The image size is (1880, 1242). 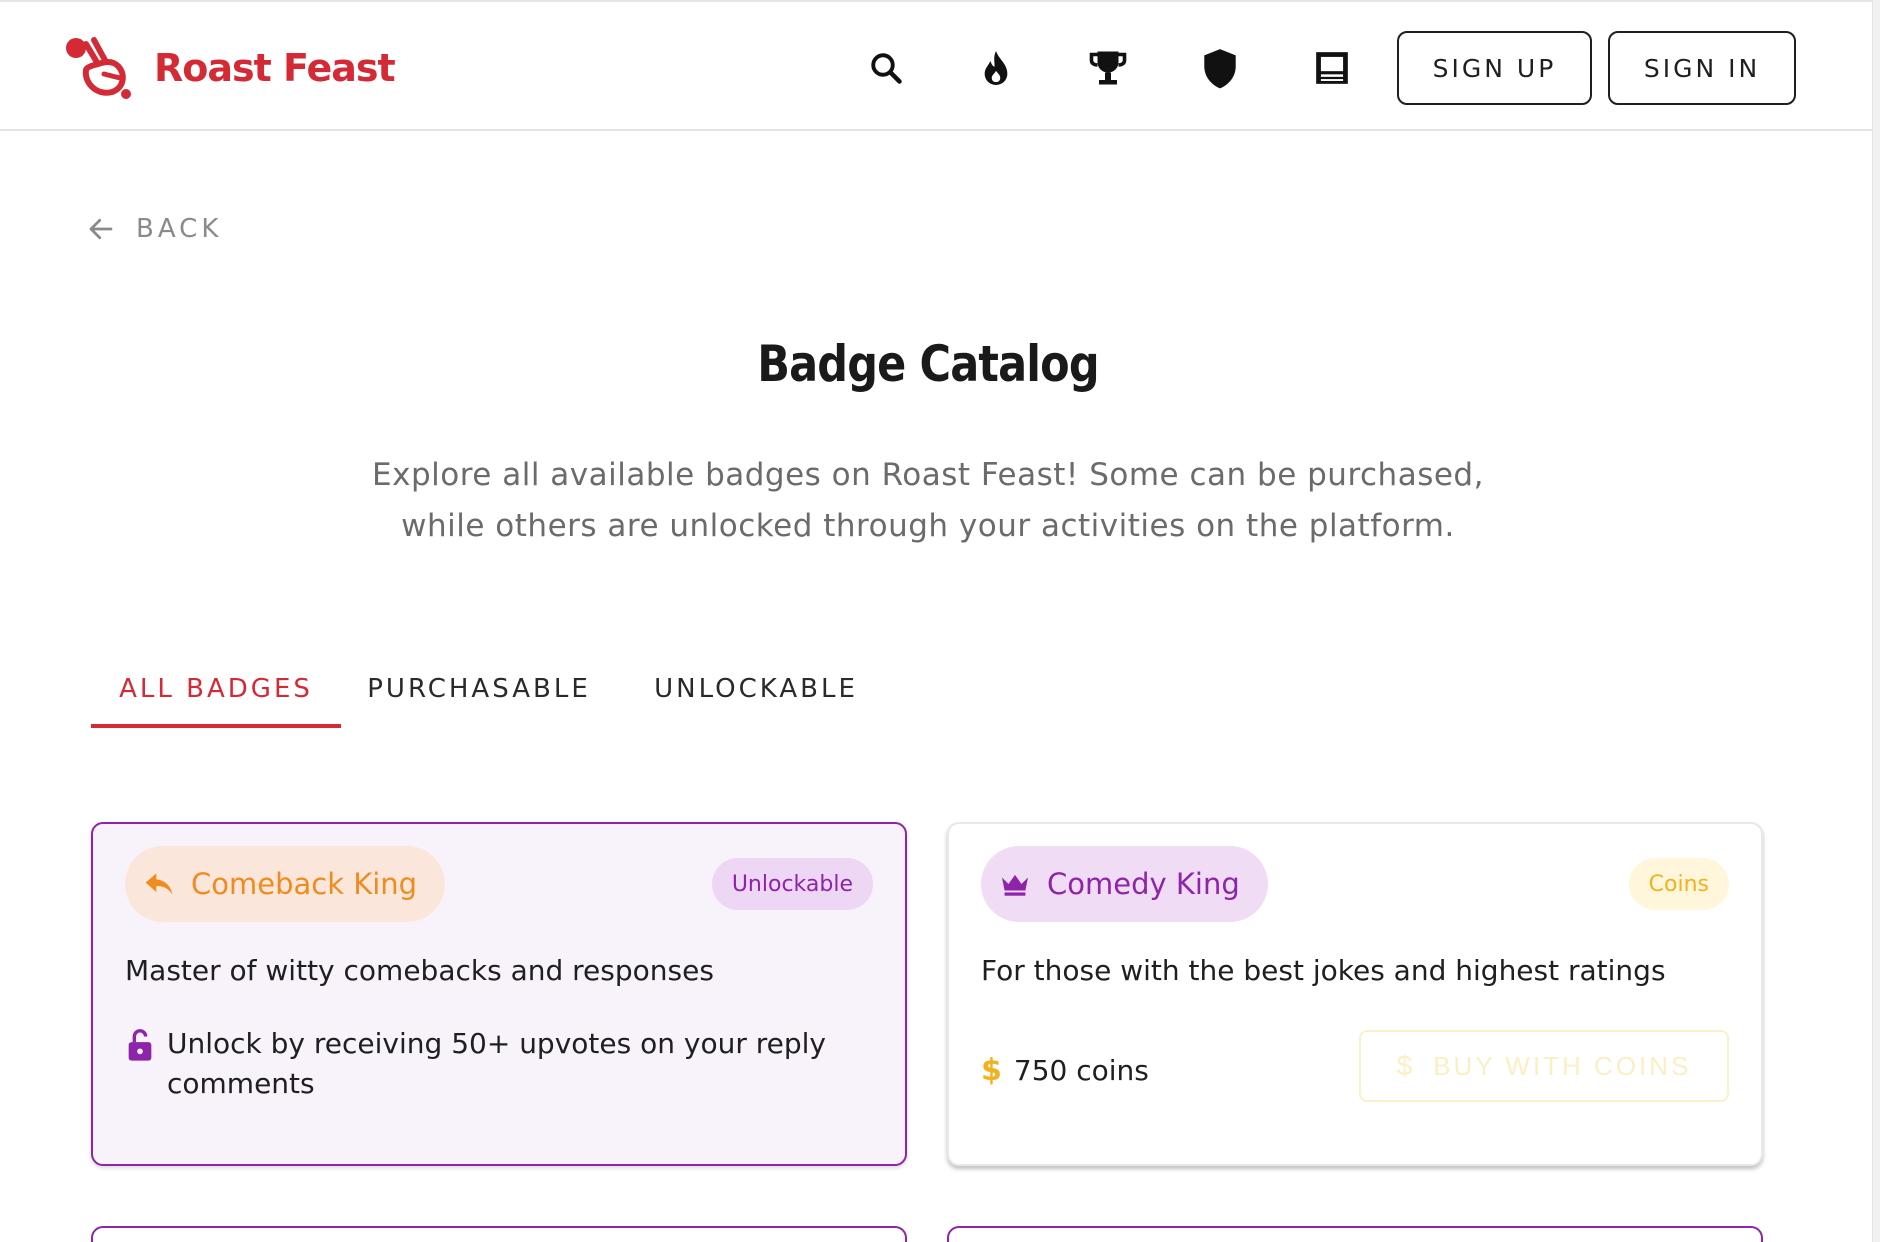 What do you see at coordinates (419, 970) in the screenshot?
I see `badge-description: Master of witty comebacks and responses` at bounding box center [419, 970].